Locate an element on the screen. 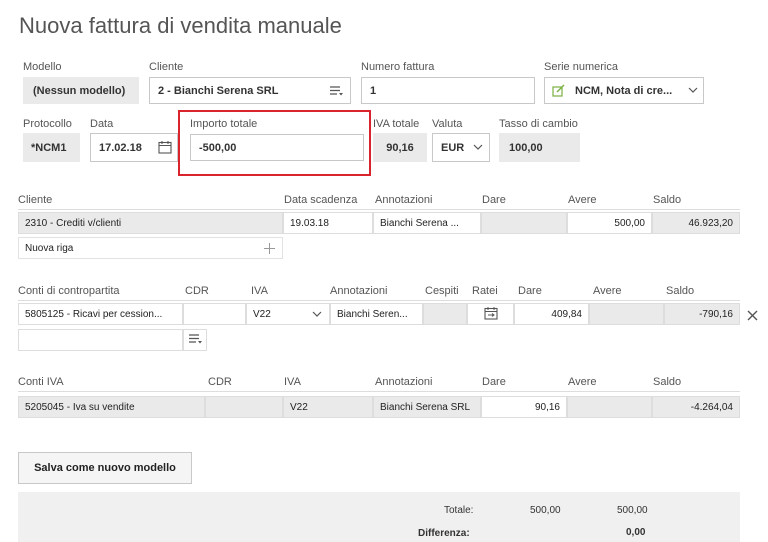 This screenshot has height=542, width=768. protocollo-field: *NCM1 is located at coordinates (51, 147).